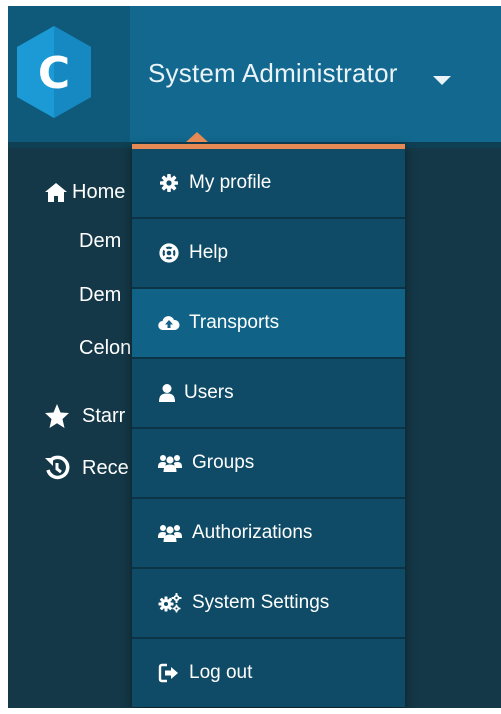  What do you see at coordinates (57, 416) in the screenshot?
I see `star-icon` at bounding box center [57, 416].